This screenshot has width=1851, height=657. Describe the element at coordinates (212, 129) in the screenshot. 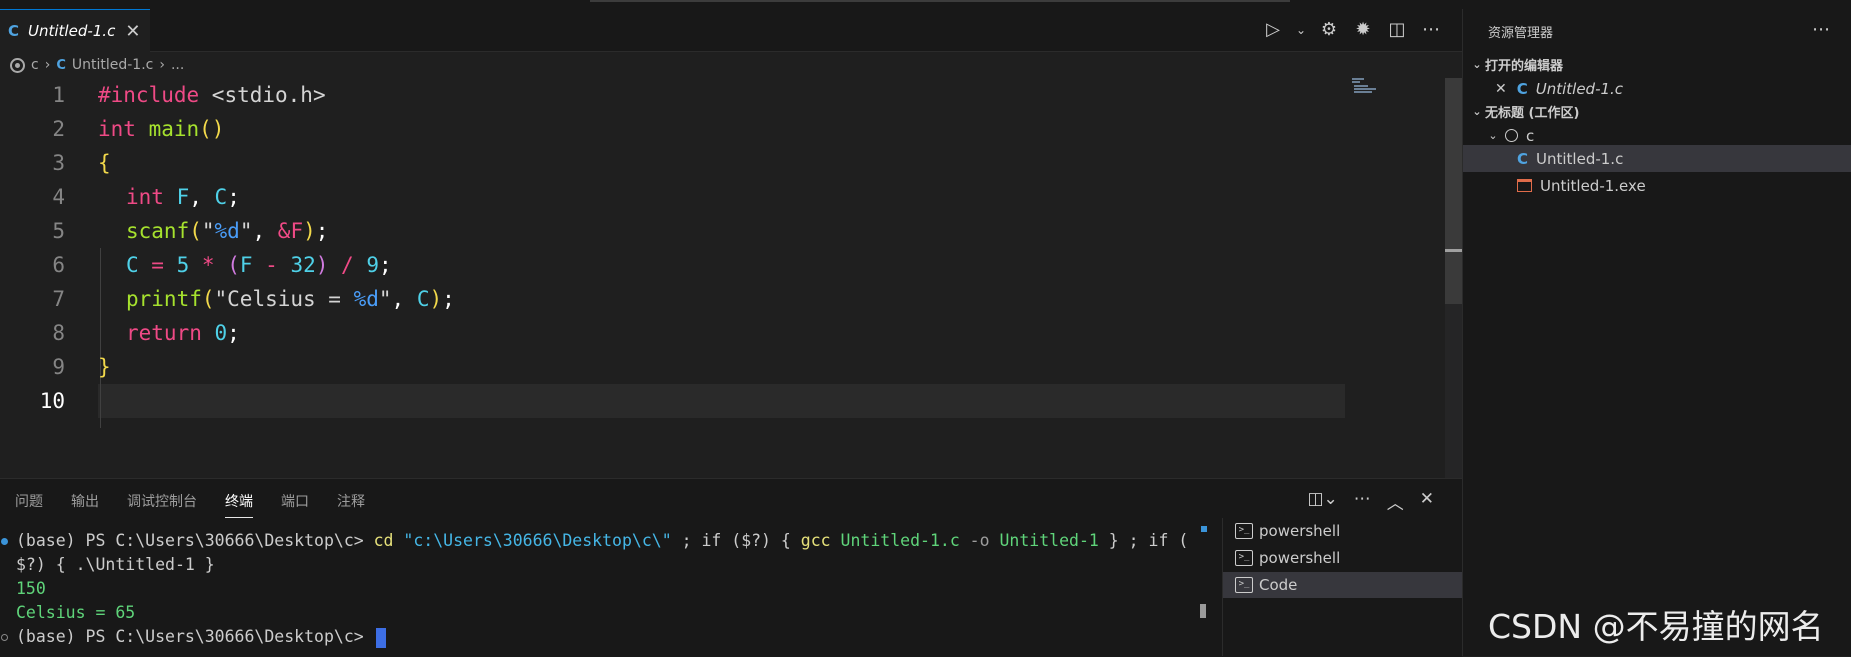

I see `token: ()` at that location.